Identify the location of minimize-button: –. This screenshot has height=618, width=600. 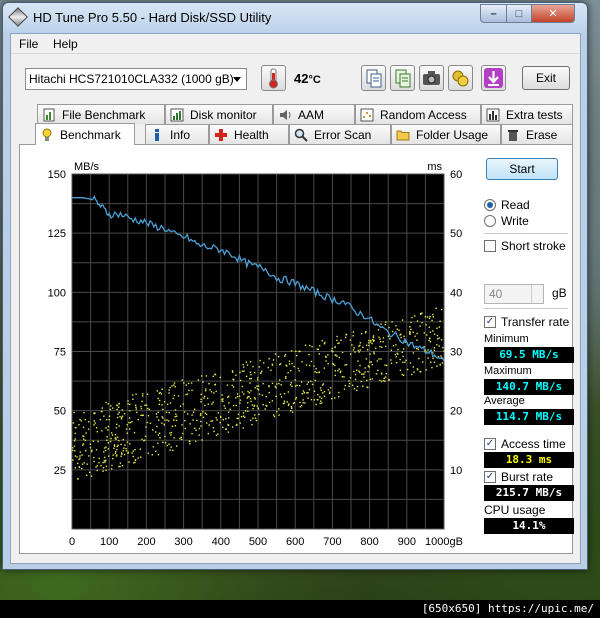
(493, 13).